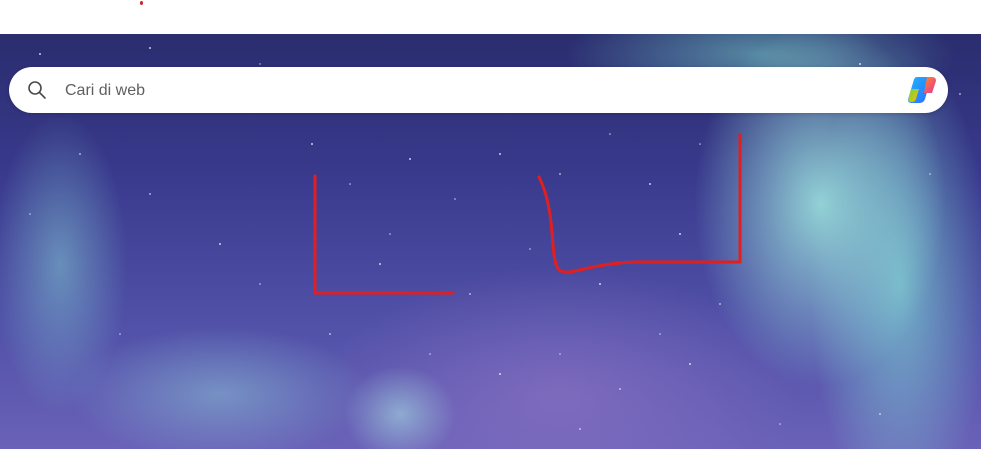  I want to click on search-input, so click(475, 91).